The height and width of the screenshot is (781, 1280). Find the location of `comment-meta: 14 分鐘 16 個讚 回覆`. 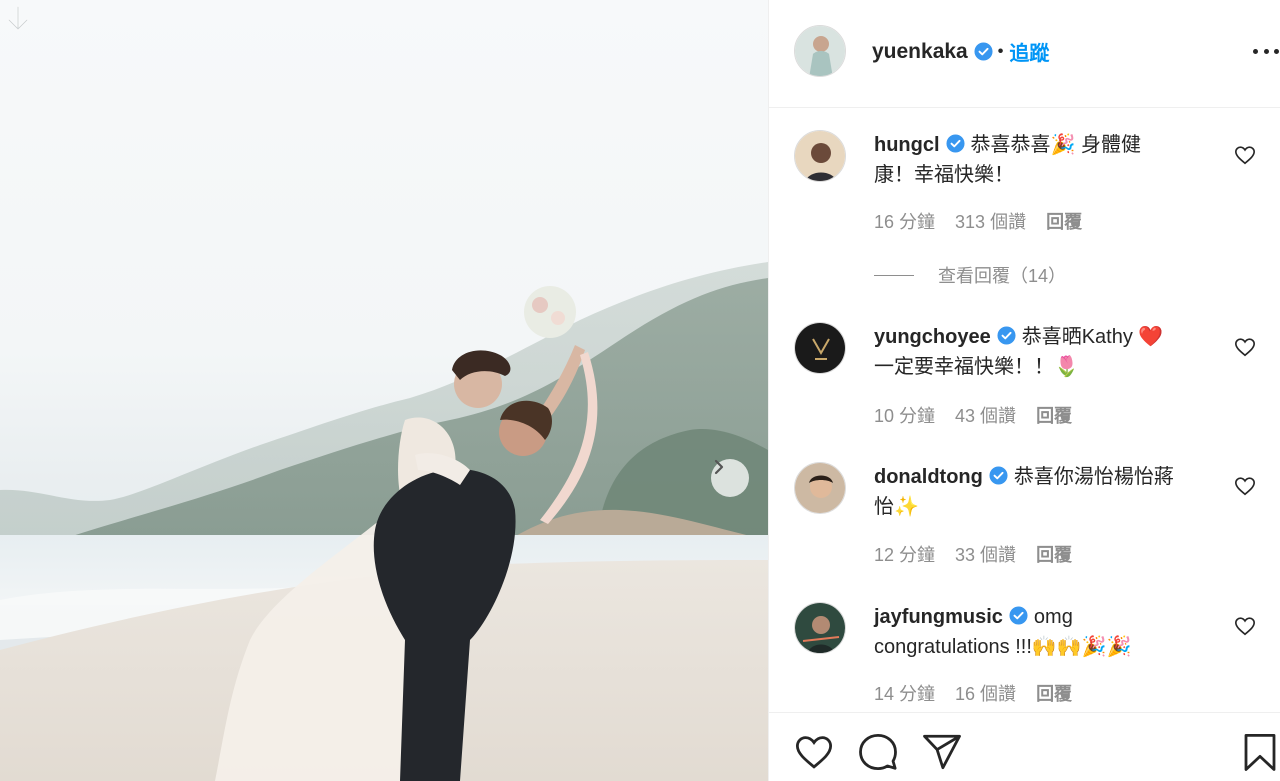

comment-meta: 14 分鐘 16 個讚 回覆 is located at coordinates (973, 693).